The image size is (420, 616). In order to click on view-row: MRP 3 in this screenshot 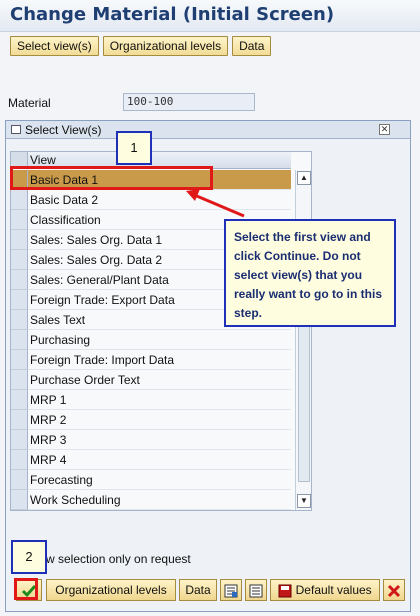, I will do `click(151, 440)`.